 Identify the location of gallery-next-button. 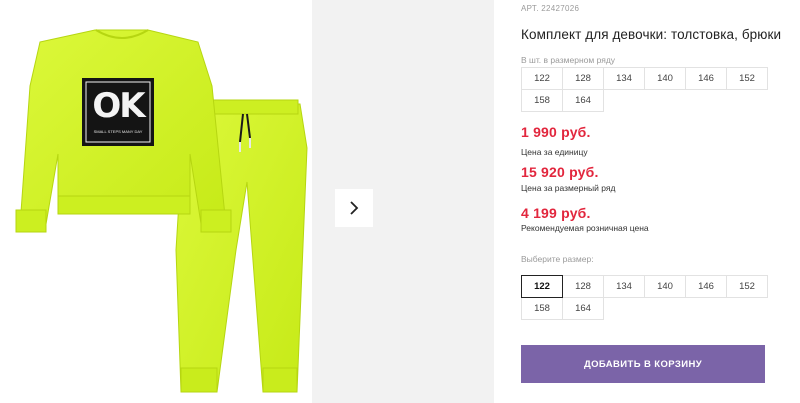
(354, 208).